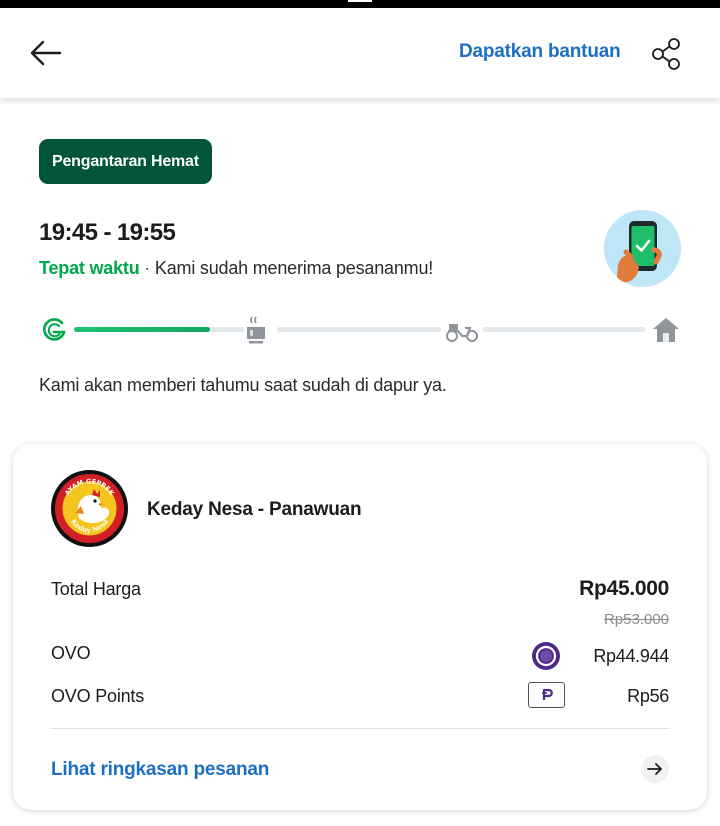 This screenshot has height=826, width=720. I want to click on restaurant-logo-image: AYAM GEPREK Keday Nesa, so click(89, 508).